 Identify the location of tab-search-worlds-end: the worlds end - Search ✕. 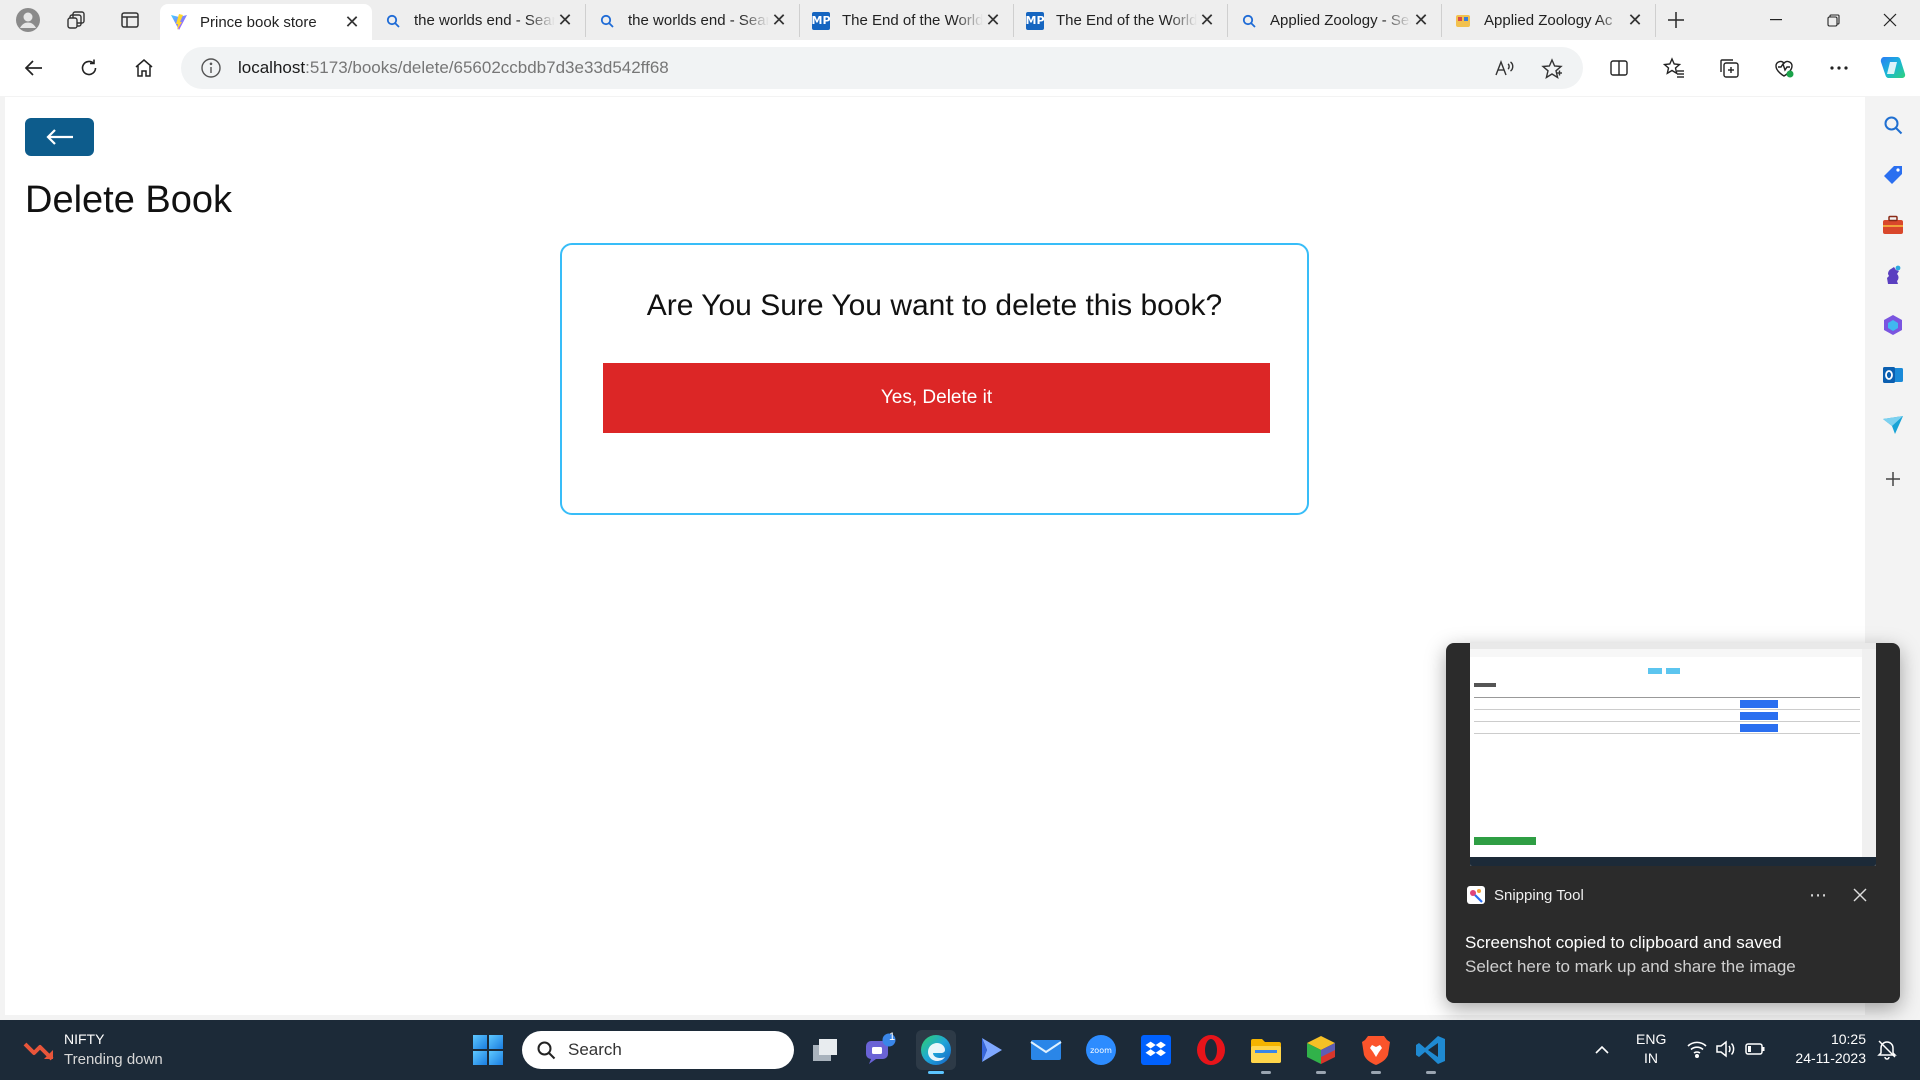
(480, 20).